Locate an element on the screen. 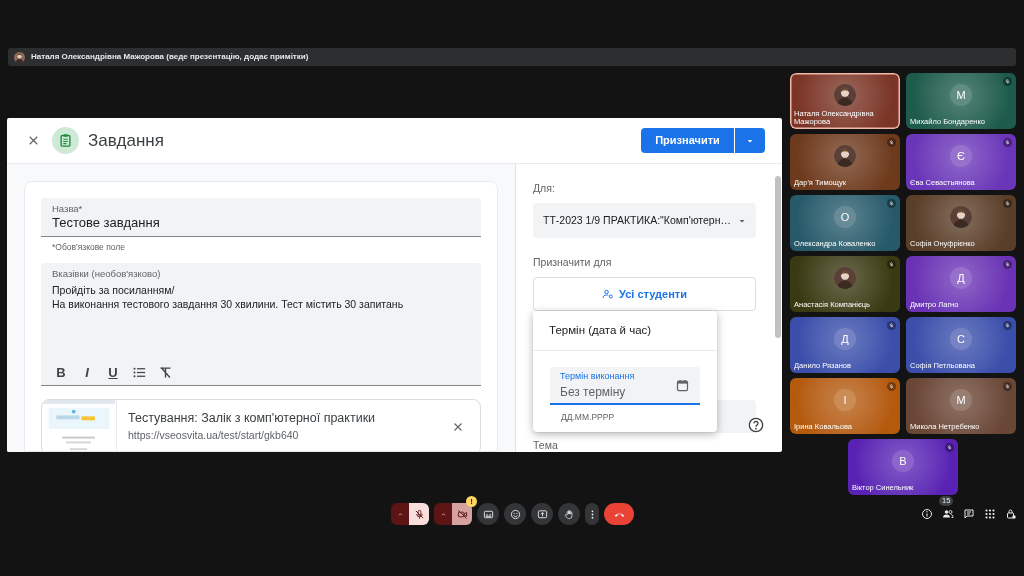  scrollbar-thumb is located at coordinates (778, 257).